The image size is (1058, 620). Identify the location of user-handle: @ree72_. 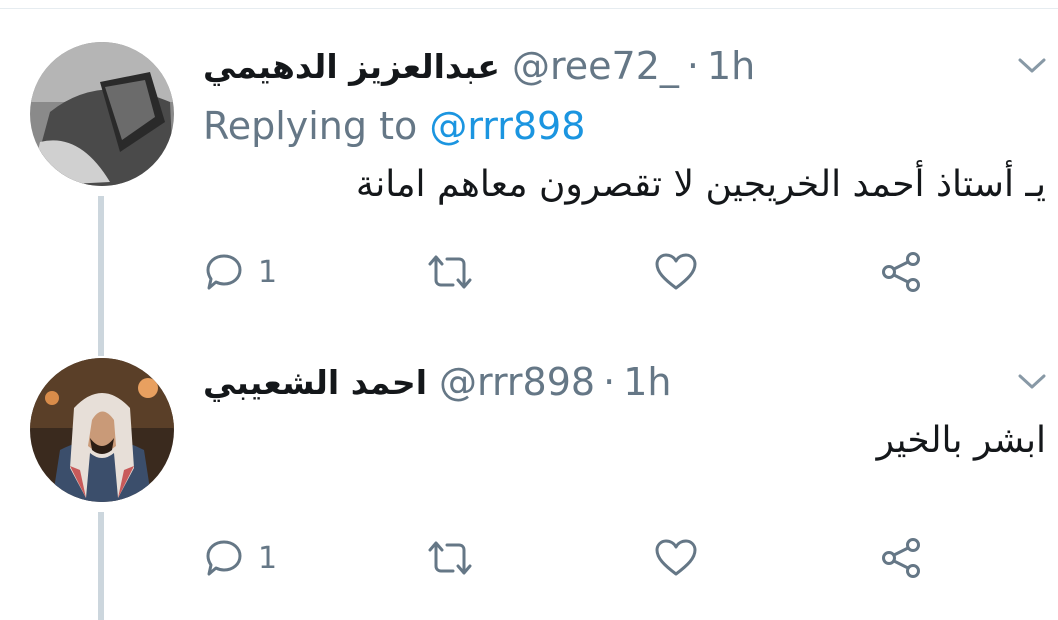
(595, 66).